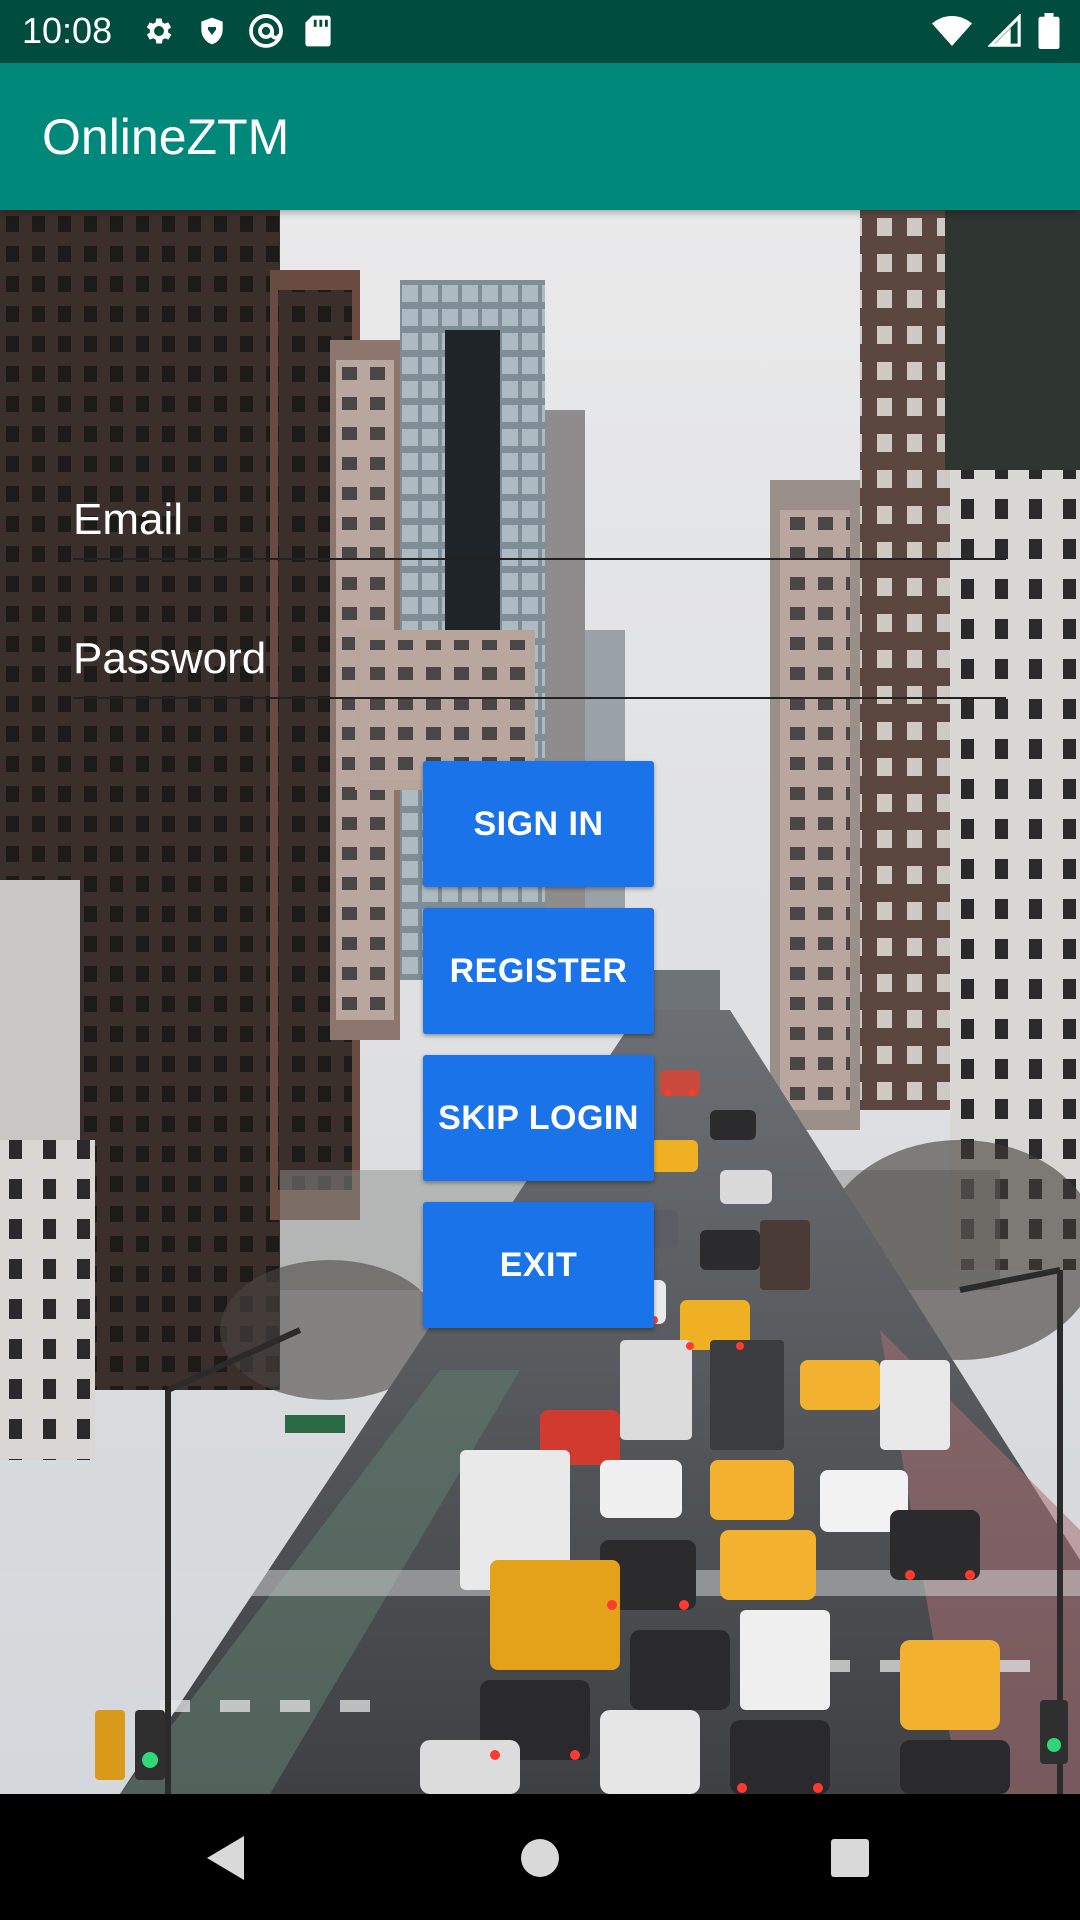  Describe the element at coordinates (540, 136) in the screenshot. I see `app-bar: OnlineZTM` at that location.